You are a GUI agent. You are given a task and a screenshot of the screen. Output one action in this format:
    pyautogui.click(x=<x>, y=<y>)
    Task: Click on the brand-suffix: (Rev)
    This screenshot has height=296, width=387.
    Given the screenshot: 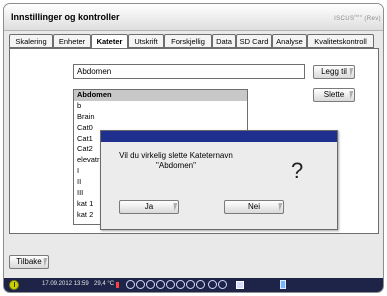 What is the action you would take?
    pyautogui.click(x=372, y=19)
    